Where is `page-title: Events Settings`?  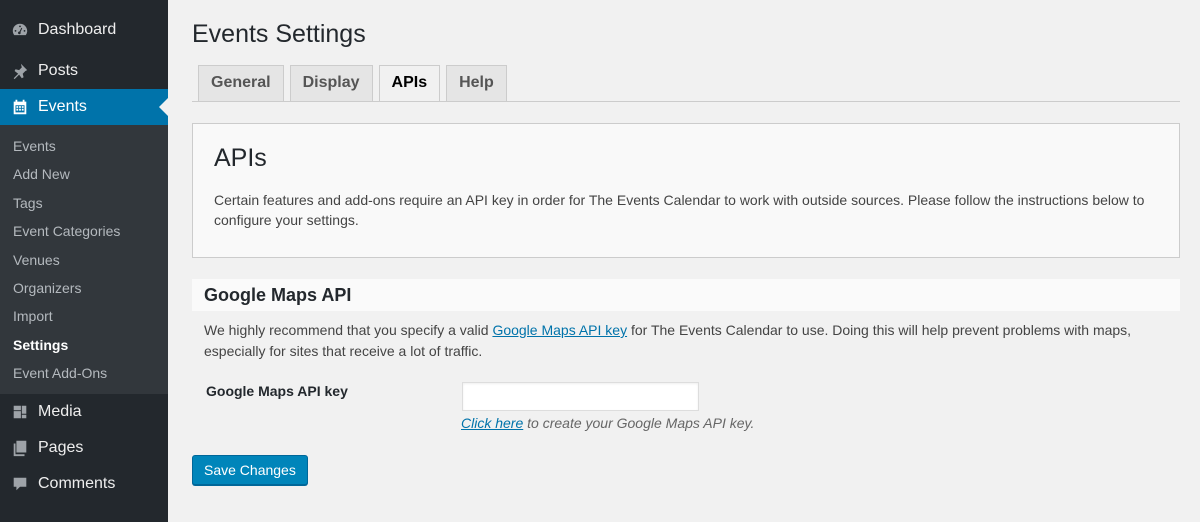 page-title: Events Settings is located at coordinates (279, 34).